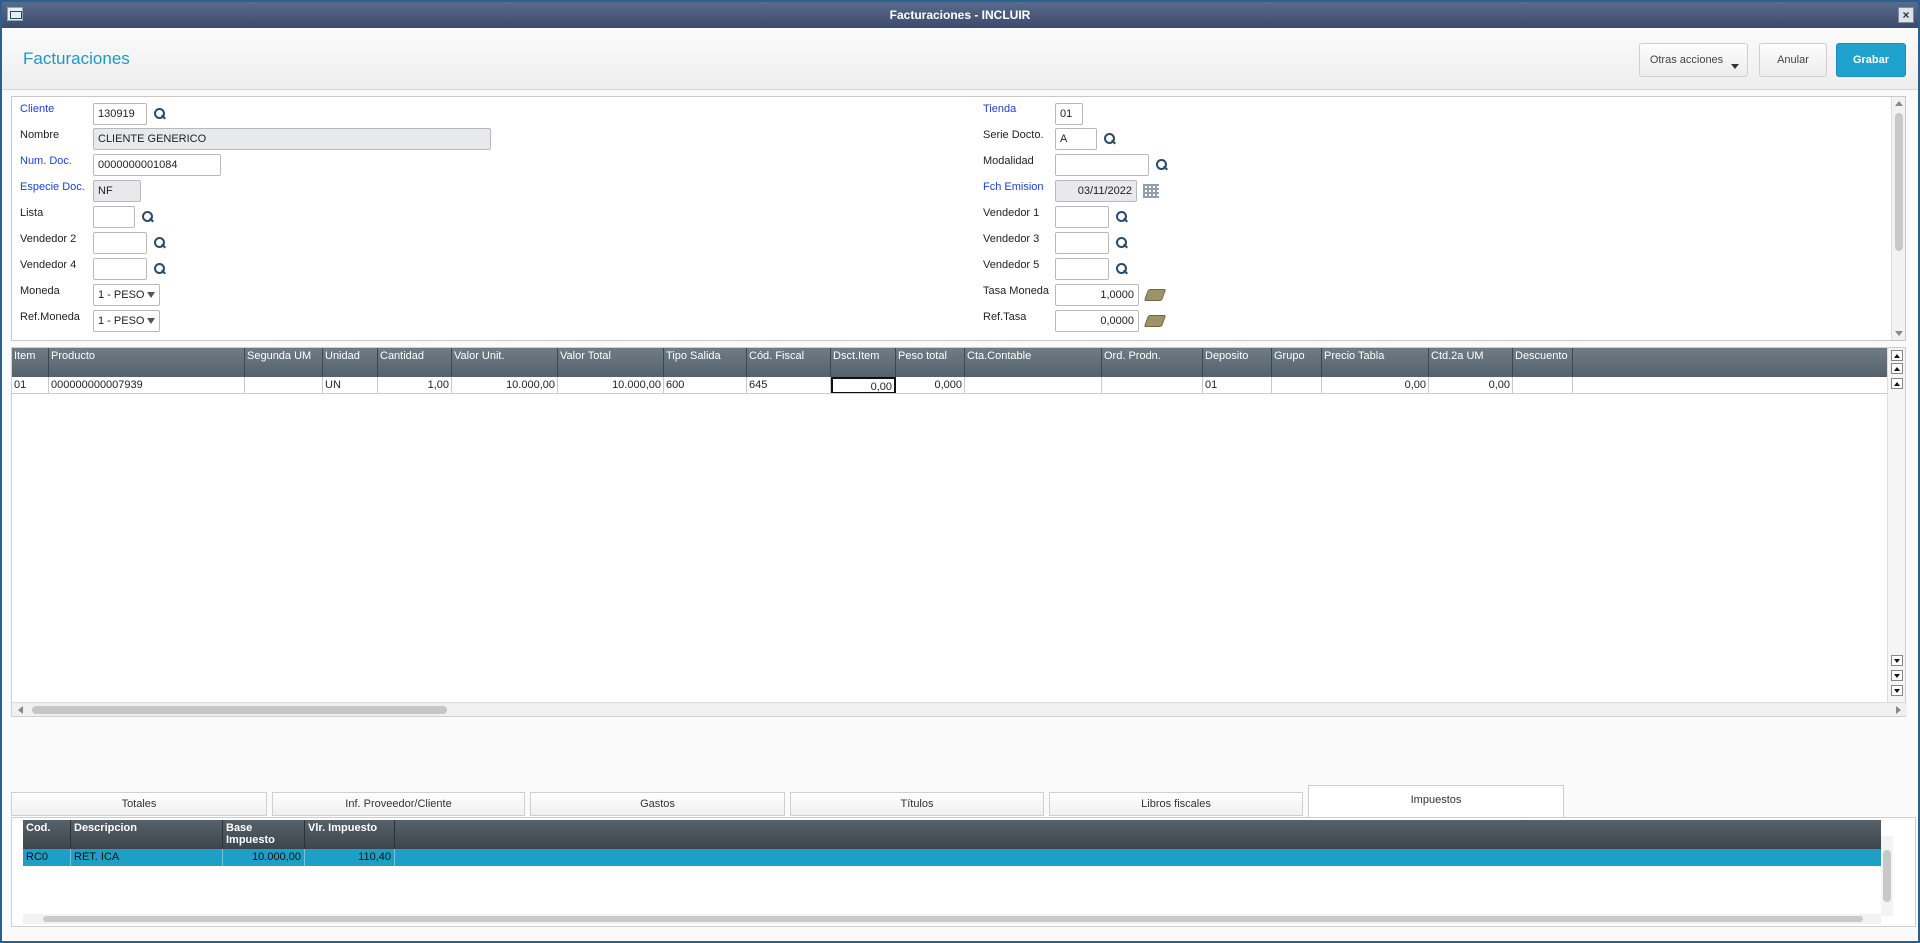 The image size is (1920, 943). I want to click on tab-inf-proveedor-cliente: Inf. Proveedor/Cliente, so click(398, 804).